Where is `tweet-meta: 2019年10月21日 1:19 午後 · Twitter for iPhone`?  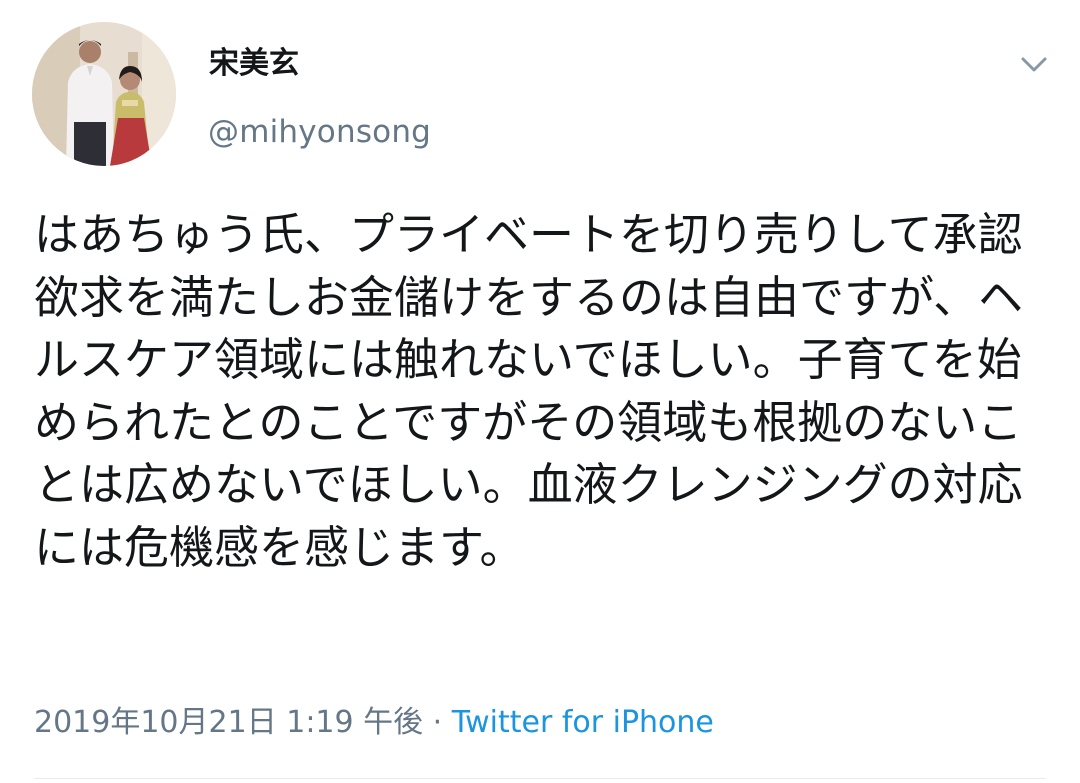 tweet-meta: 2019年10月21日 1:19 午後 · Twitter for iPhone is located at coordinates (374, 723).